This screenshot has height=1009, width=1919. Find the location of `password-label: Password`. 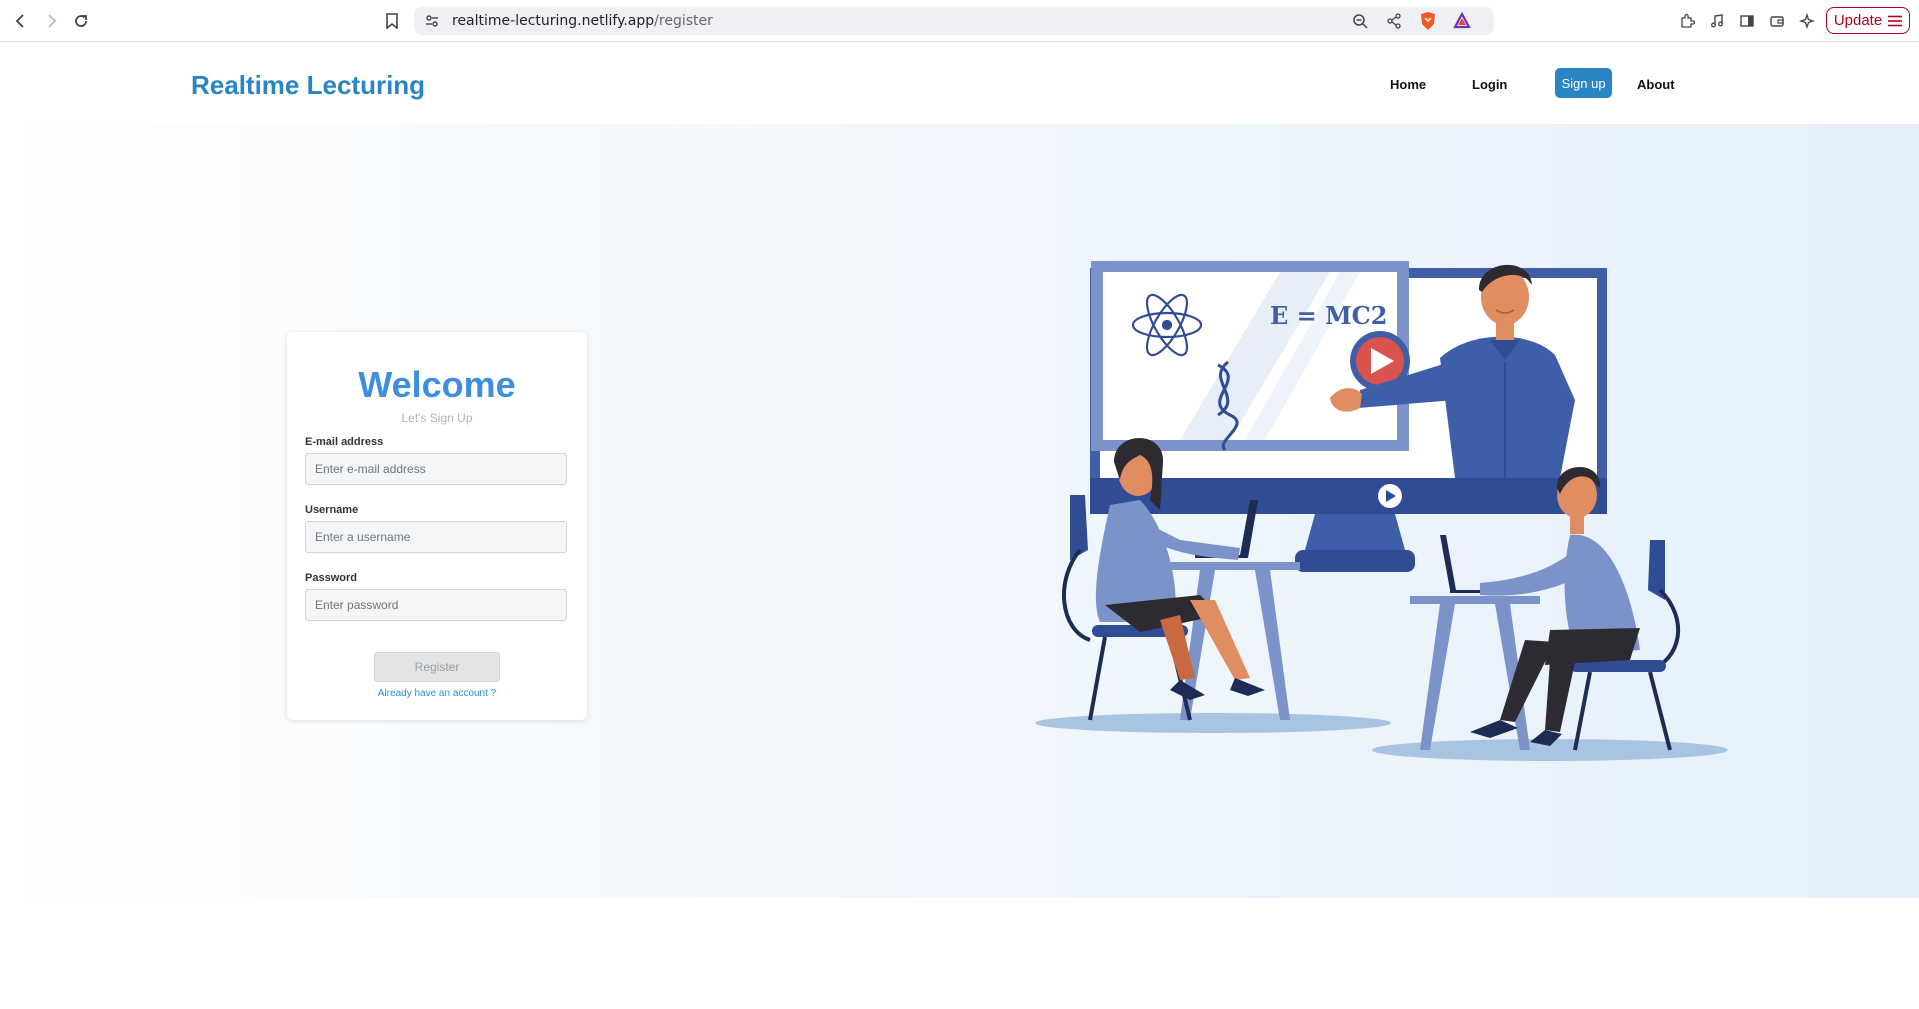

password-label: Password is located at coordinates (331, 578).